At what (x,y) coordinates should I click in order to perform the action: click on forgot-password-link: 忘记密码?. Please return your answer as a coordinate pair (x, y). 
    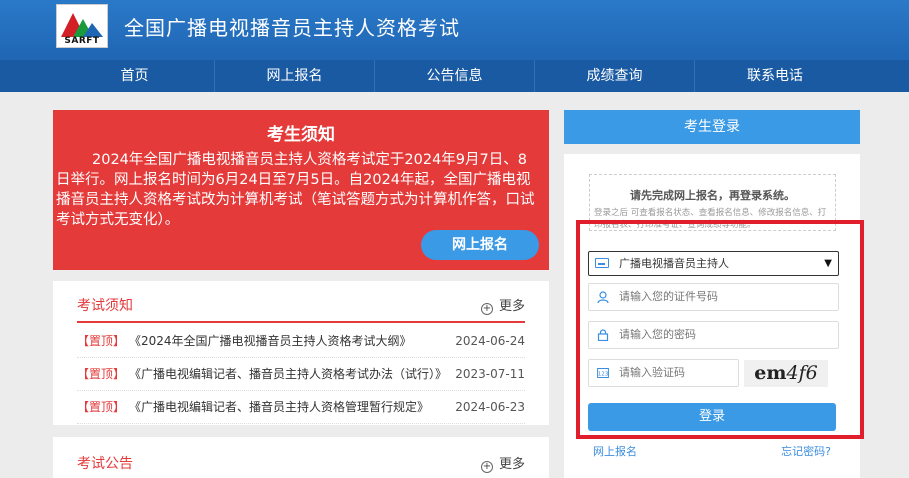
    Looking at the image, I should click on (806, 451).